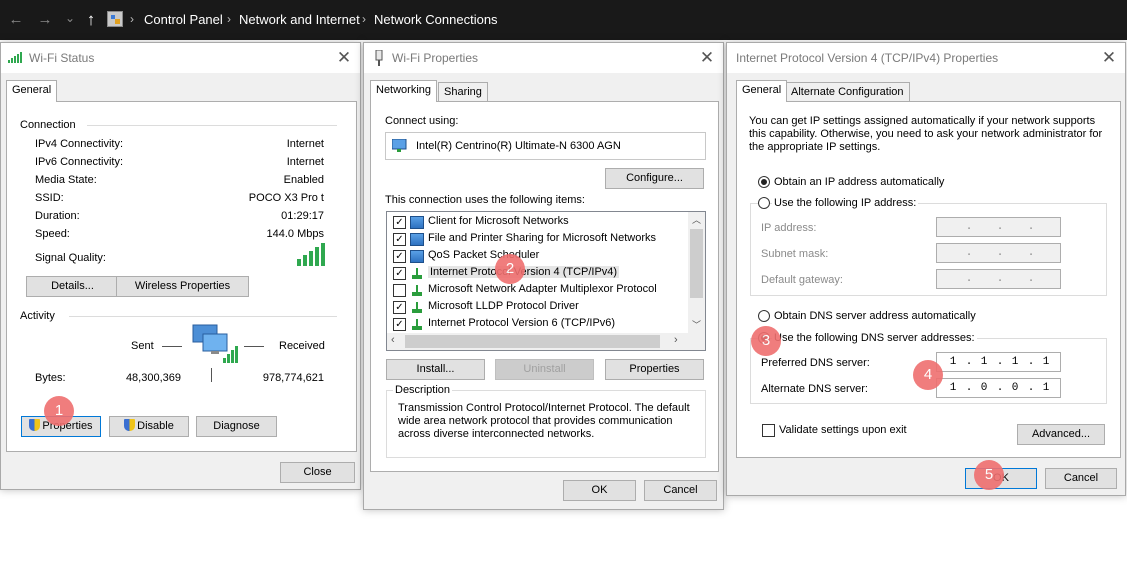 This screenshot has width=1127, height=572. What do you see at coordinates (91, 20) in the screenshot?
I see `up-arrow-icon: ↑` at bounding box center [91, 20].